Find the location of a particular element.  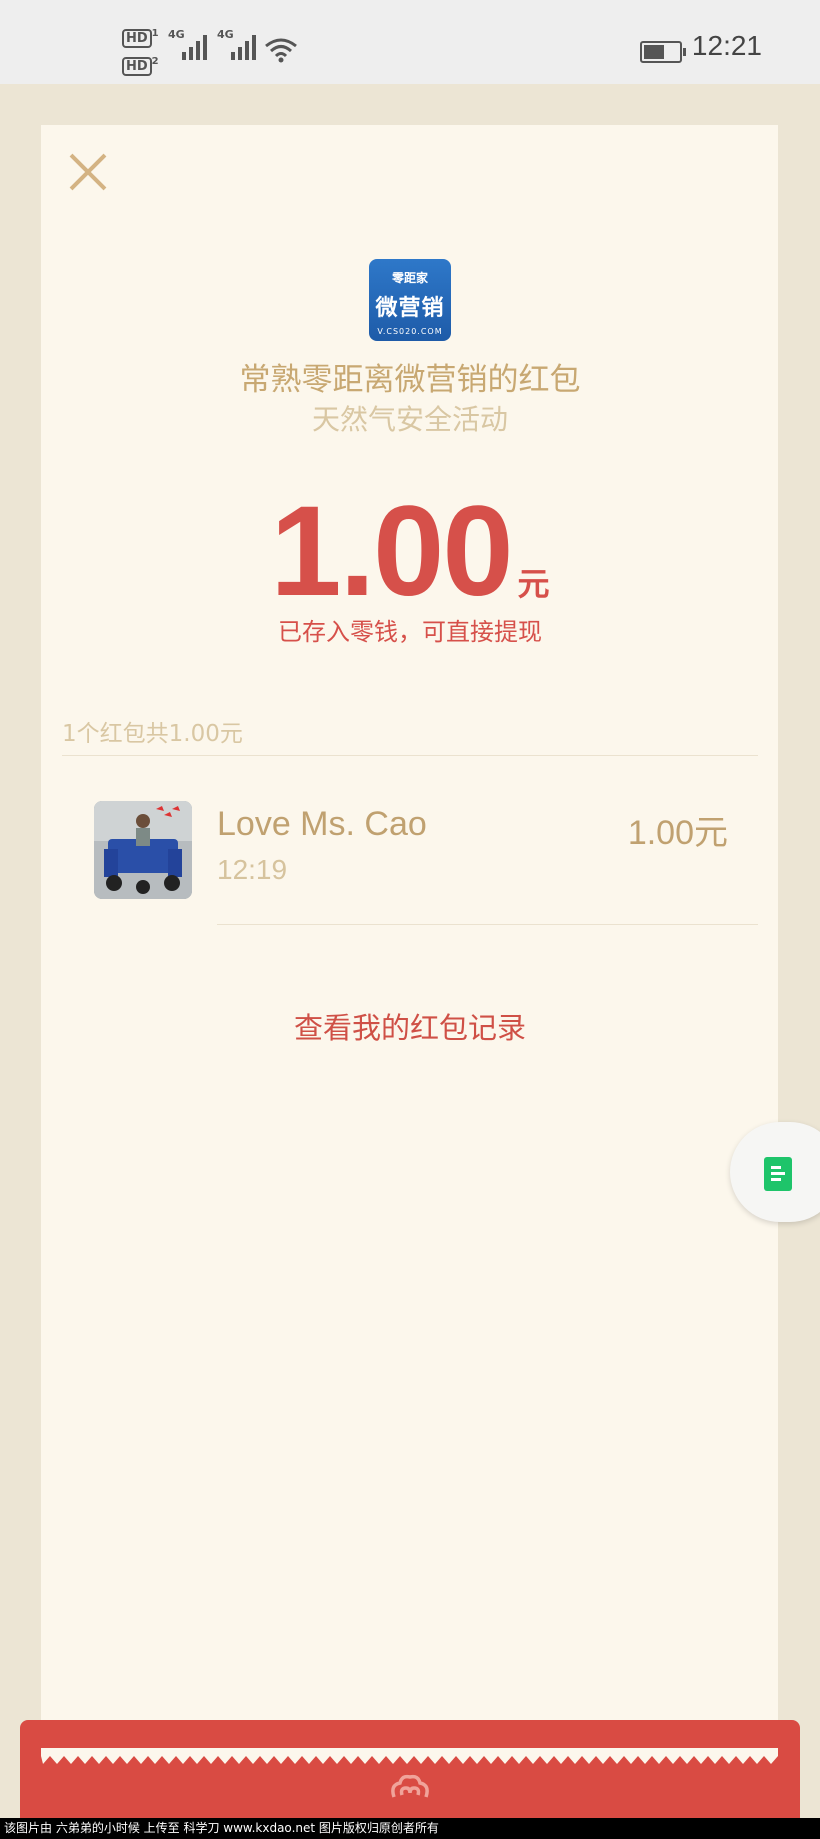

avatar is located at coordinates (143, 850).